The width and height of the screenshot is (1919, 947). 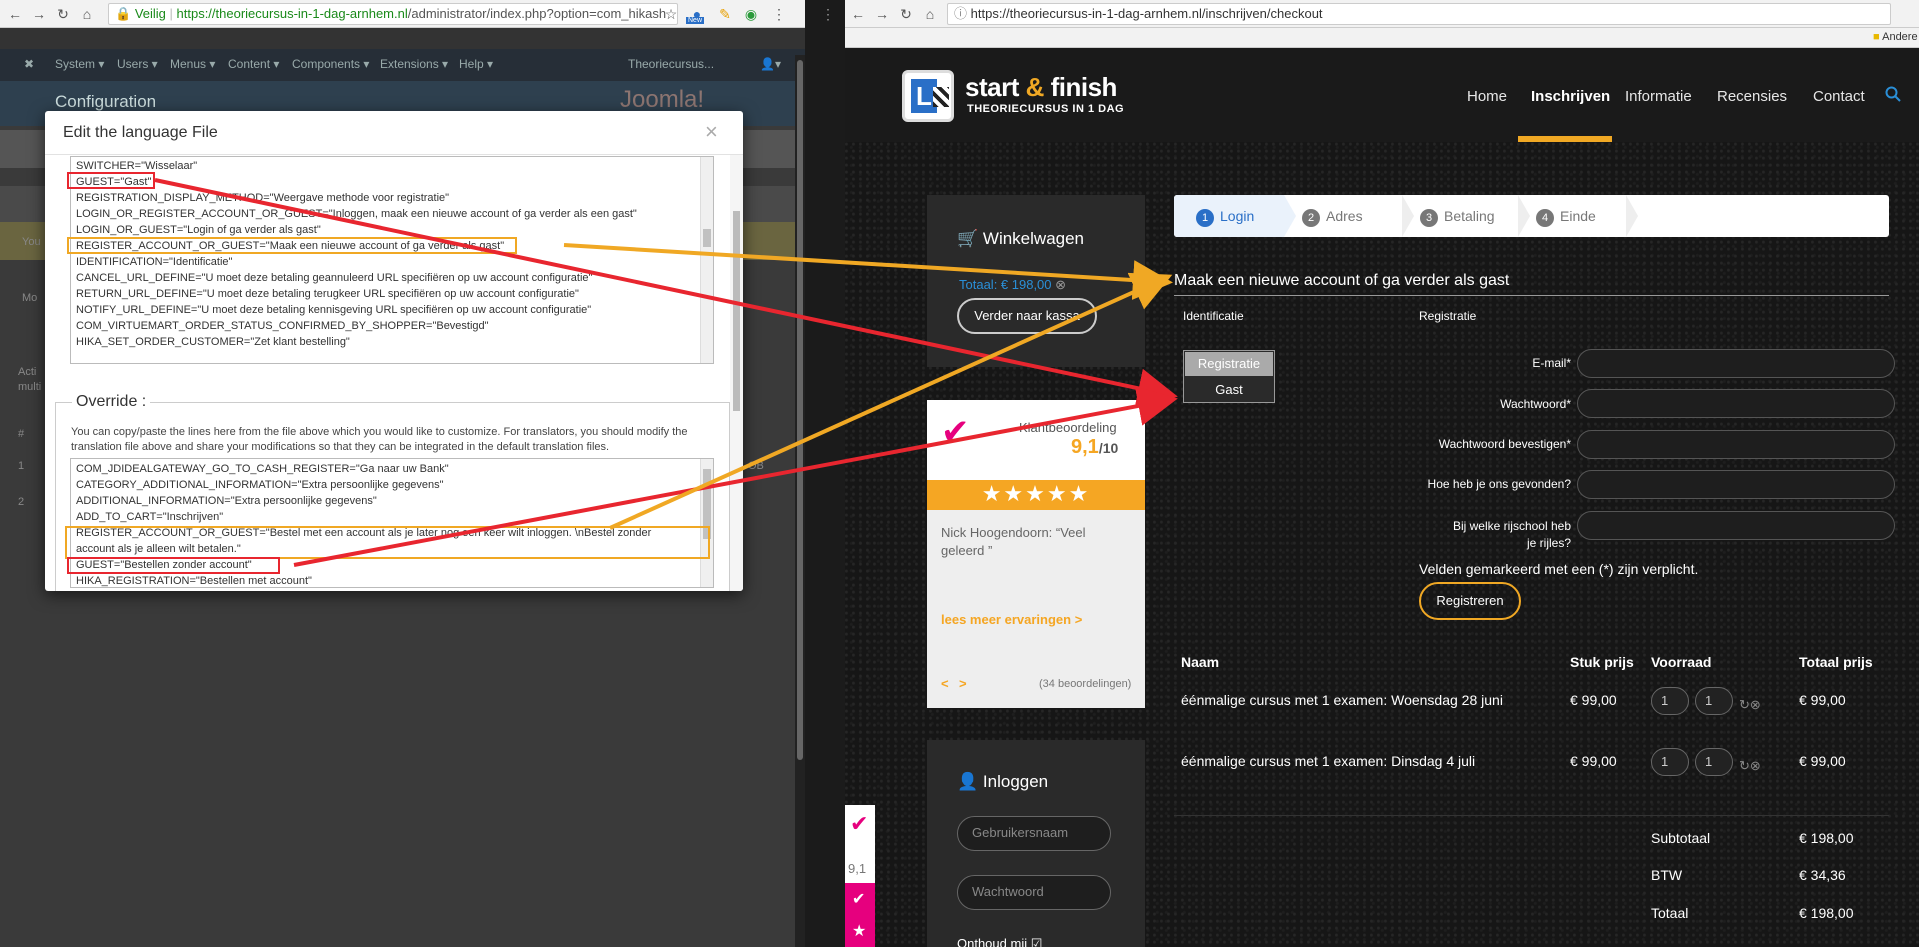 What do you see at coordinates (1670, 762) in the screenshot?
I see `row-2-quantity: 1` at bounding box center [1670, 762].